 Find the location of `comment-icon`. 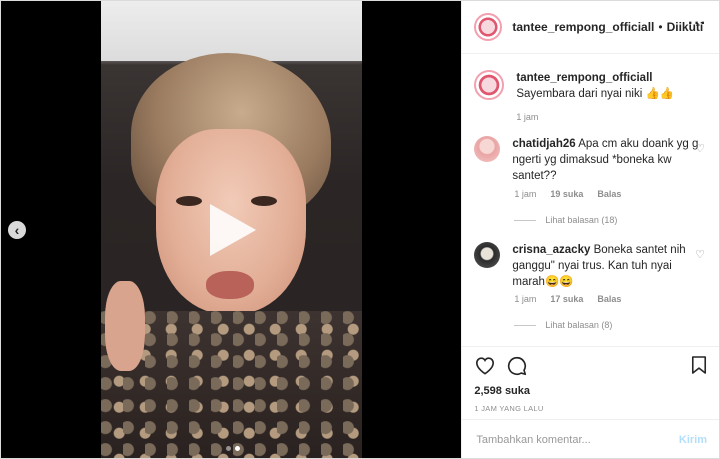

comment-icon is located at coordinates (517, 368).